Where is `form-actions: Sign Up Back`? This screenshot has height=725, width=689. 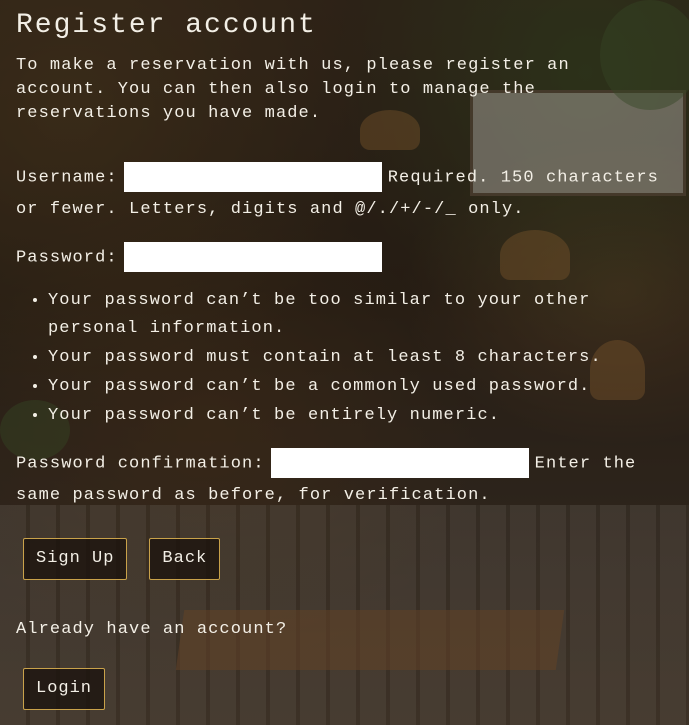
form-actions: Sign Up Back is located at coordinates (352, 559).